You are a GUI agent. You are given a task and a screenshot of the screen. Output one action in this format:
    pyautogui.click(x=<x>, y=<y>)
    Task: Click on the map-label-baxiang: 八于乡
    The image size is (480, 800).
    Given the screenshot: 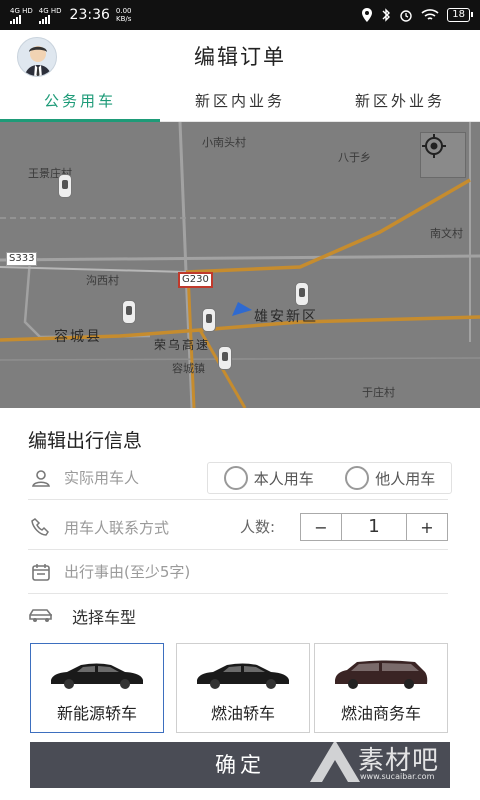 What is the action you would take?
    pyautogui.click(x=354, y=157)
    